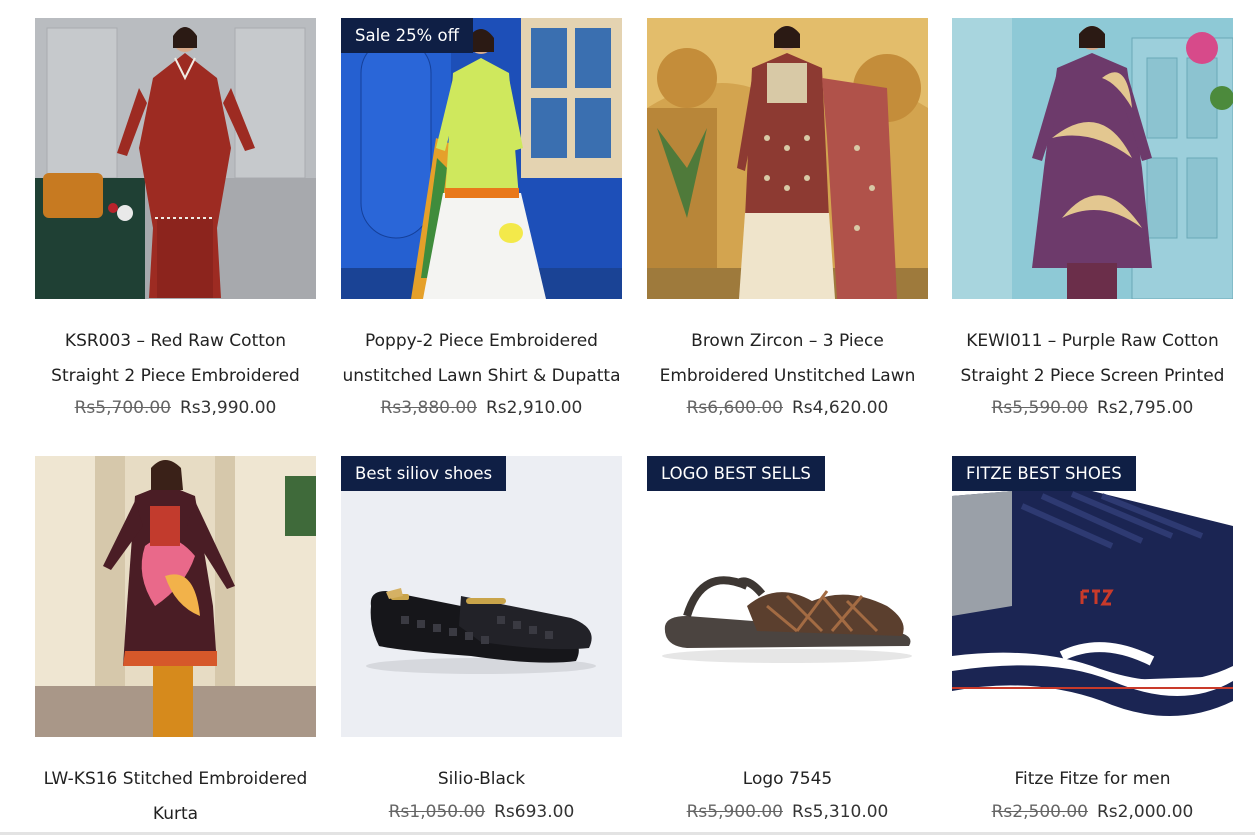  Describe the element at coordinates (534, 408) in the screenshot. I see `sale-price: Rs2,910.00` at that location.